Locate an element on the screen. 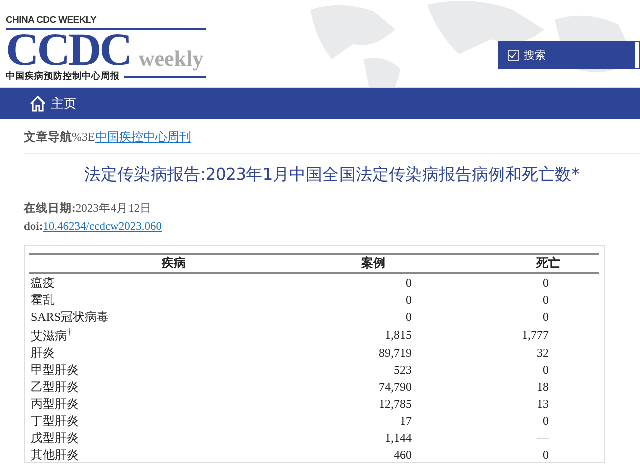  column-header: 疾病 is located at coordinates (174, 263).